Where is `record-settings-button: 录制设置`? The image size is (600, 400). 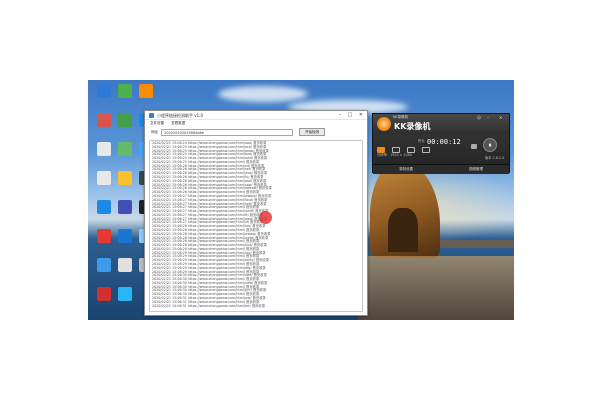
record-settings-button: 录制设置 is located at coordinates (406, 169).